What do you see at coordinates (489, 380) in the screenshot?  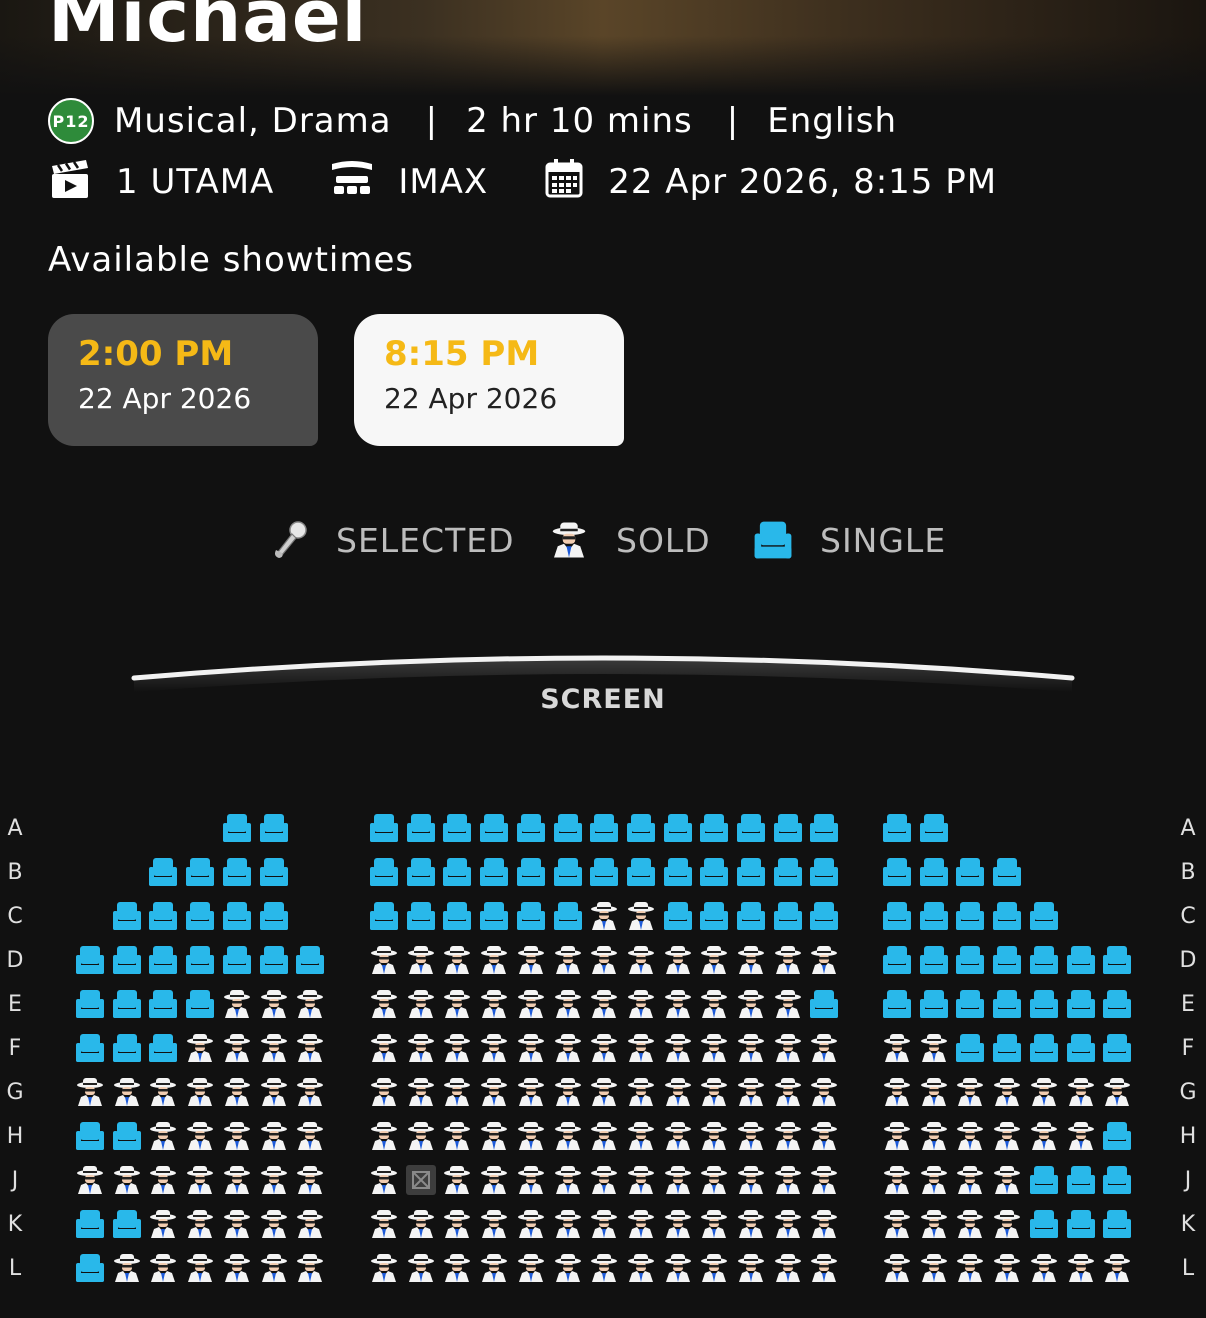 I see `showtime-card-815pm: 8:15 PM 22 Apr 2026` at bounding box center [489, 380].